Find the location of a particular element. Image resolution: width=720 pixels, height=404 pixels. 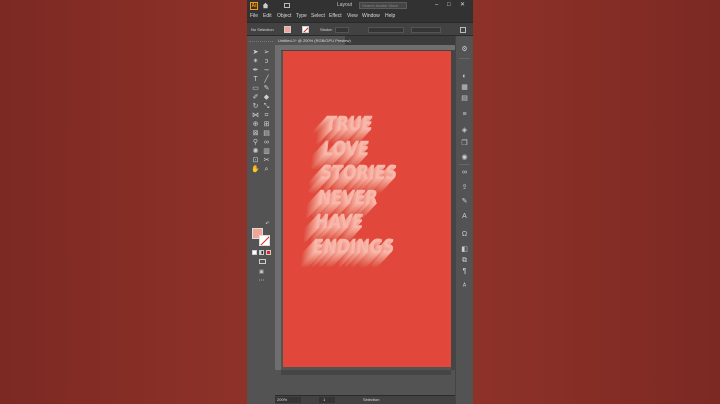

panel-options-icon is located at coordinates (463, 30).